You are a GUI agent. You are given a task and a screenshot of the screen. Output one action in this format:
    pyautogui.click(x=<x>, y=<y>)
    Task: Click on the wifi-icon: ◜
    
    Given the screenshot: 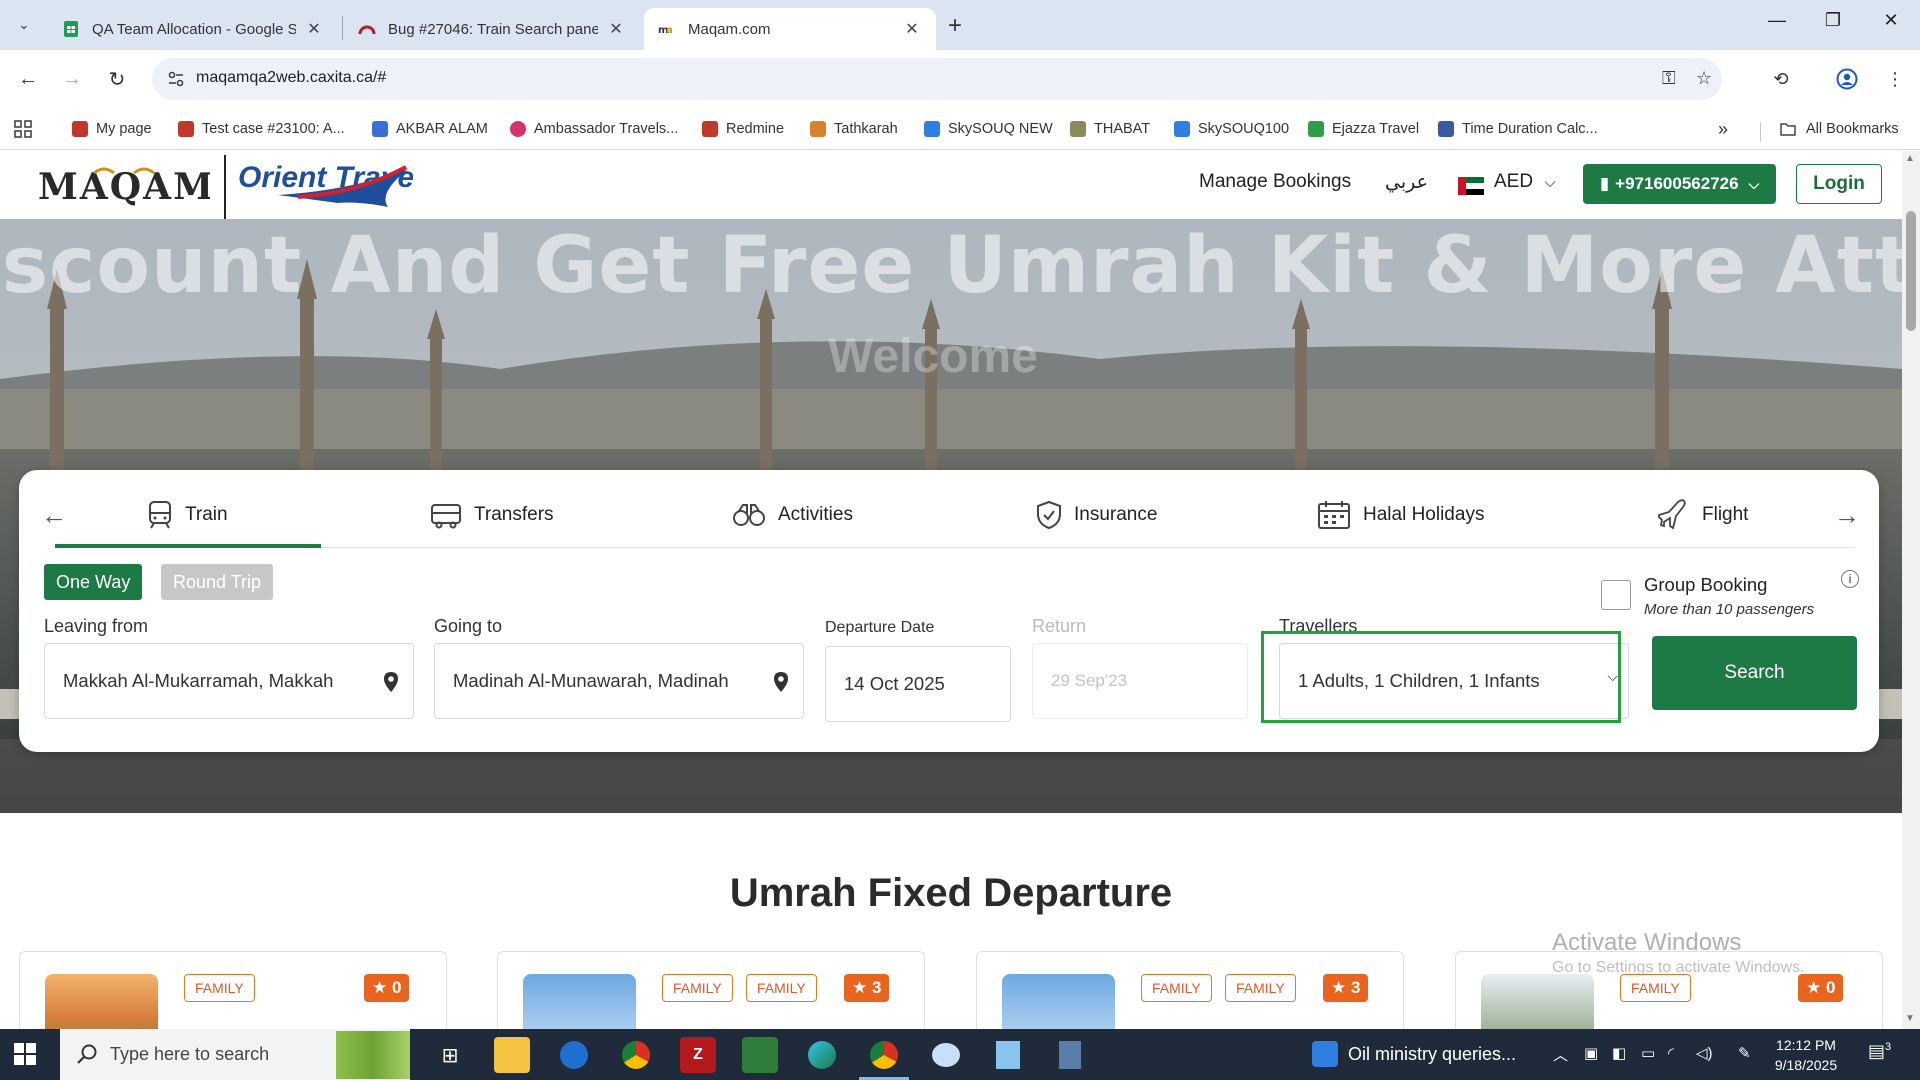 What is the action you would take?
    pyautogui.click(x=1671, y=1053)
    